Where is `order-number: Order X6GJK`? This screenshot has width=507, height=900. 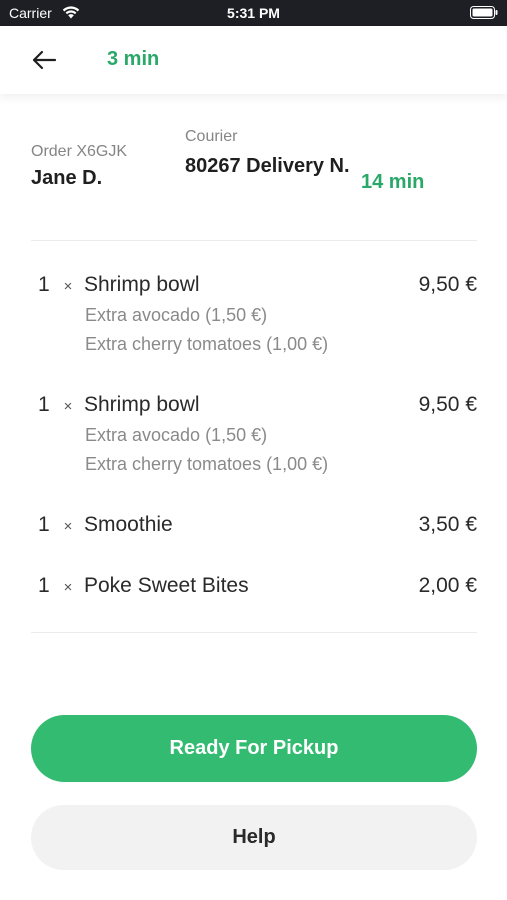
order-number: Order X6GJK is located at coordinates (79, 151).